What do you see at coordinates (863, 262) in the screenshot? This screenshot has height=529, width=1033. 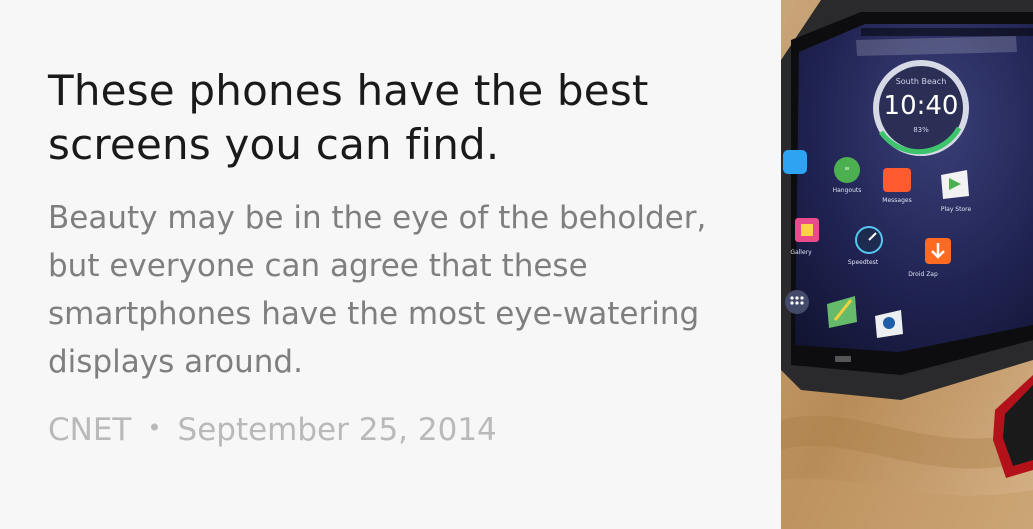 I see `svg-text: Speedtest` at bounding box center [863, 262].